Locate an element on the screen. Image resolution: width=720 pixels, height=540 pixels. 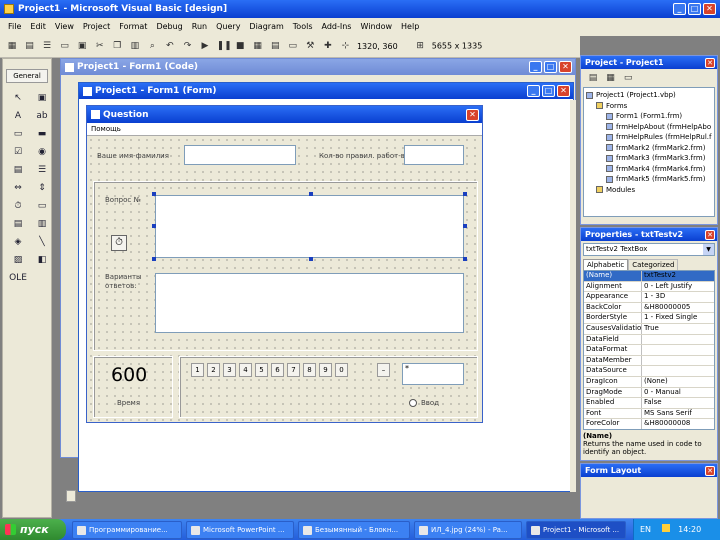
close-button: ✕ is located at coordinates (709, 9).